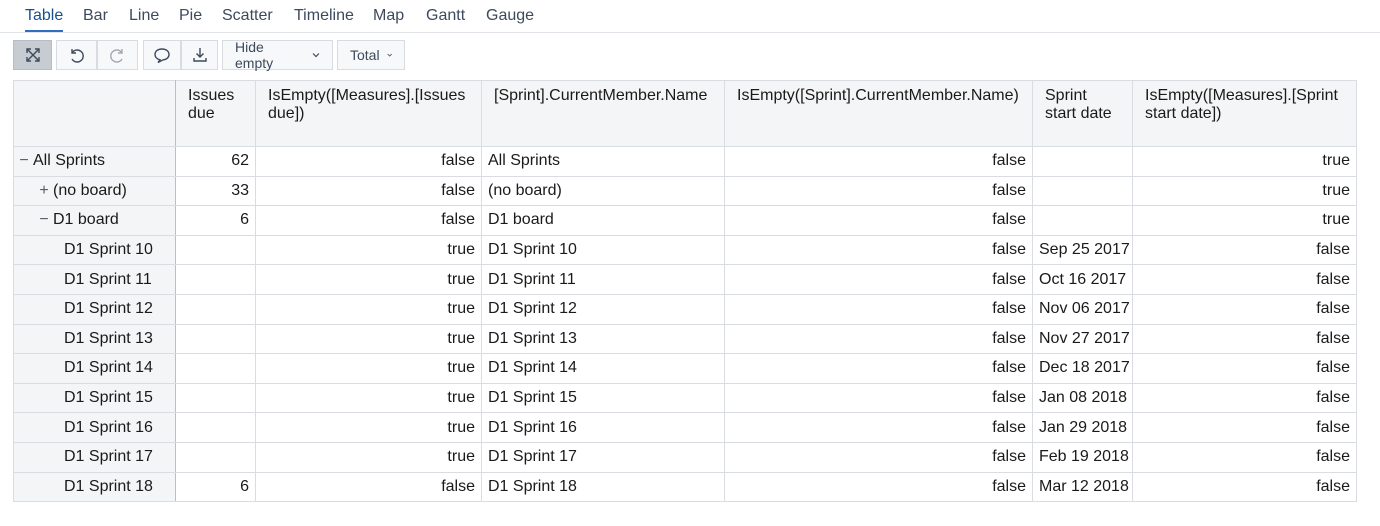 The image size is (1380, 526). Describe the element at coordinates (44, 19) in the screenshot. I see `tab-table: Table` at that location.